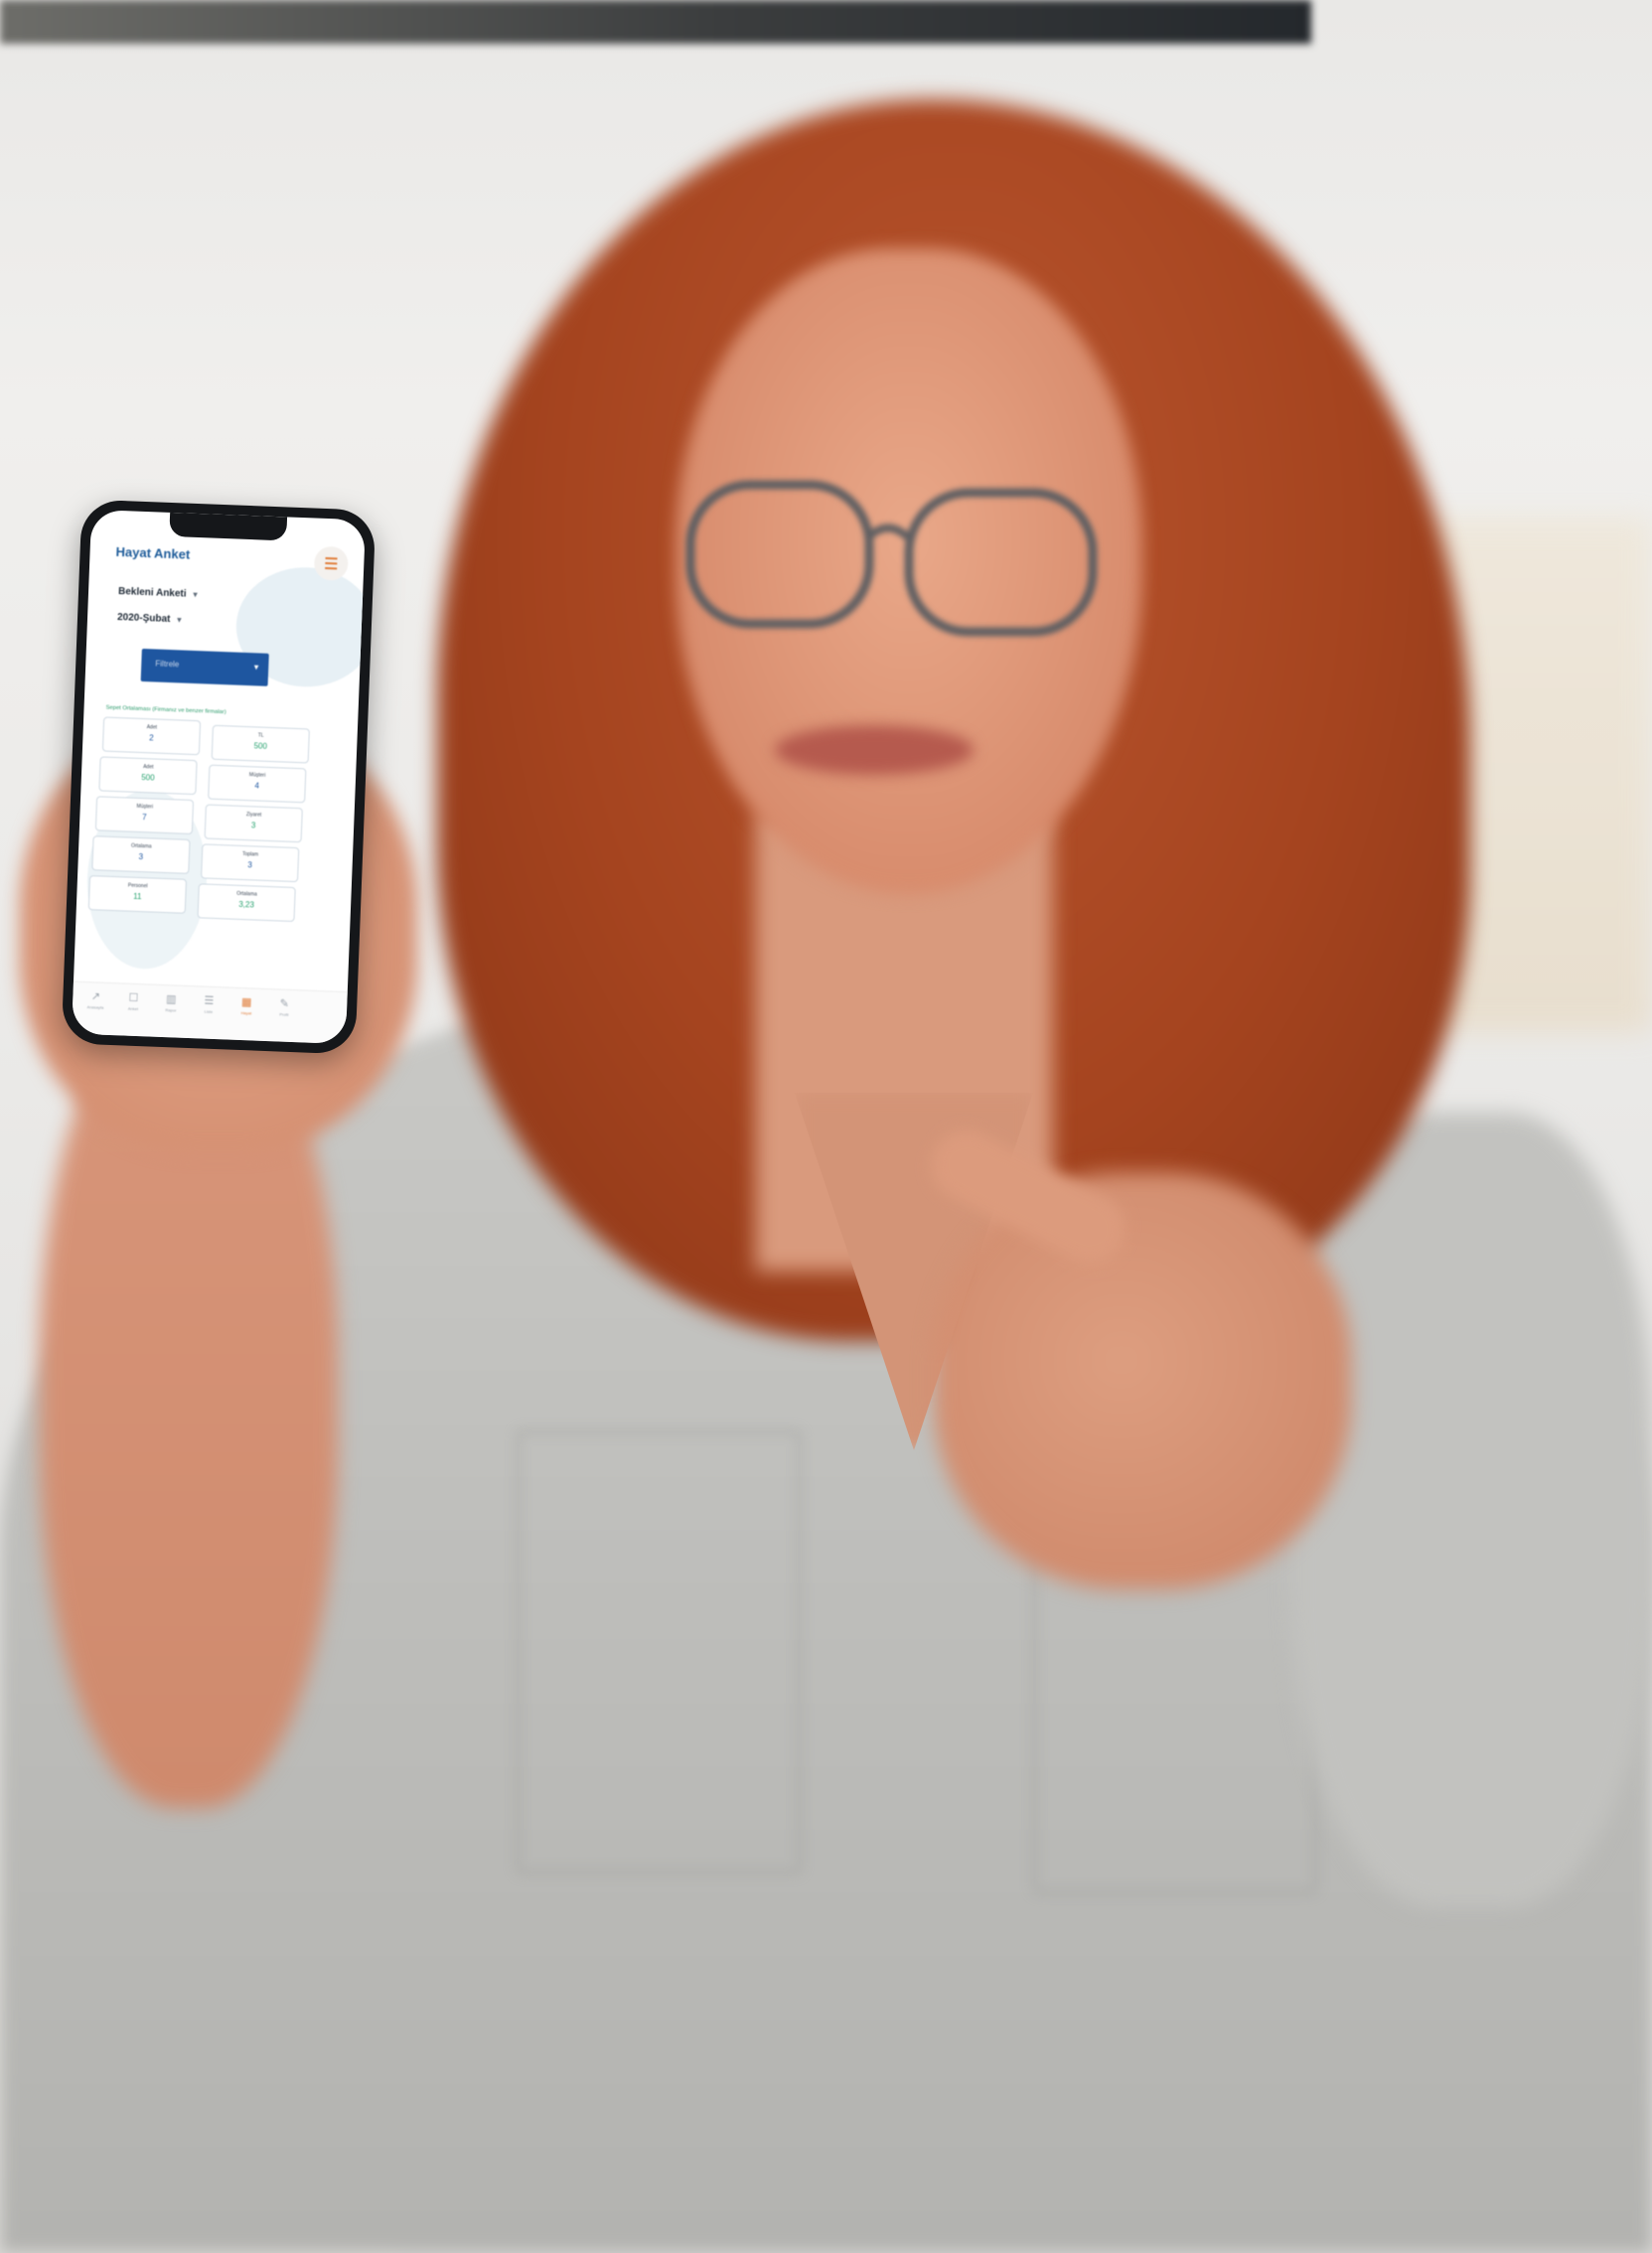 This screenshot has width=1652, height=2253. What do you see at coordinates (95, 1007) in the screenshot?
I see `tab-label: Anasayfa` at bounding box center [95, 1007].